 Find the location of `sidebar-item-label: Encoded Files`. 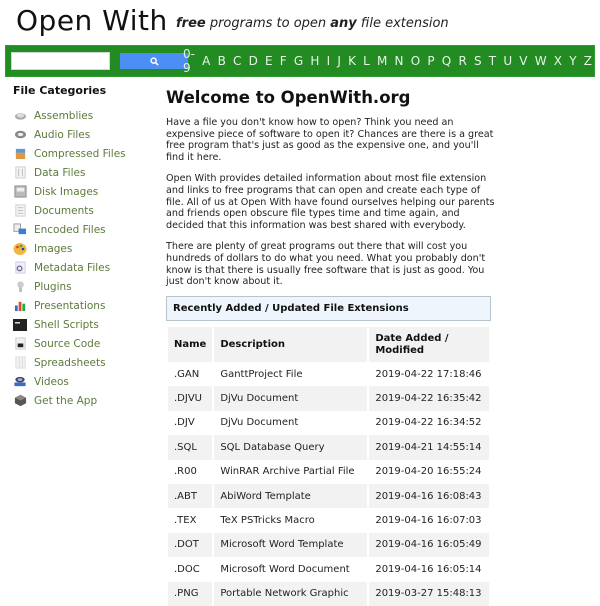

sidebar-item-label: Encoded Files is located at coordinates (70, 229).